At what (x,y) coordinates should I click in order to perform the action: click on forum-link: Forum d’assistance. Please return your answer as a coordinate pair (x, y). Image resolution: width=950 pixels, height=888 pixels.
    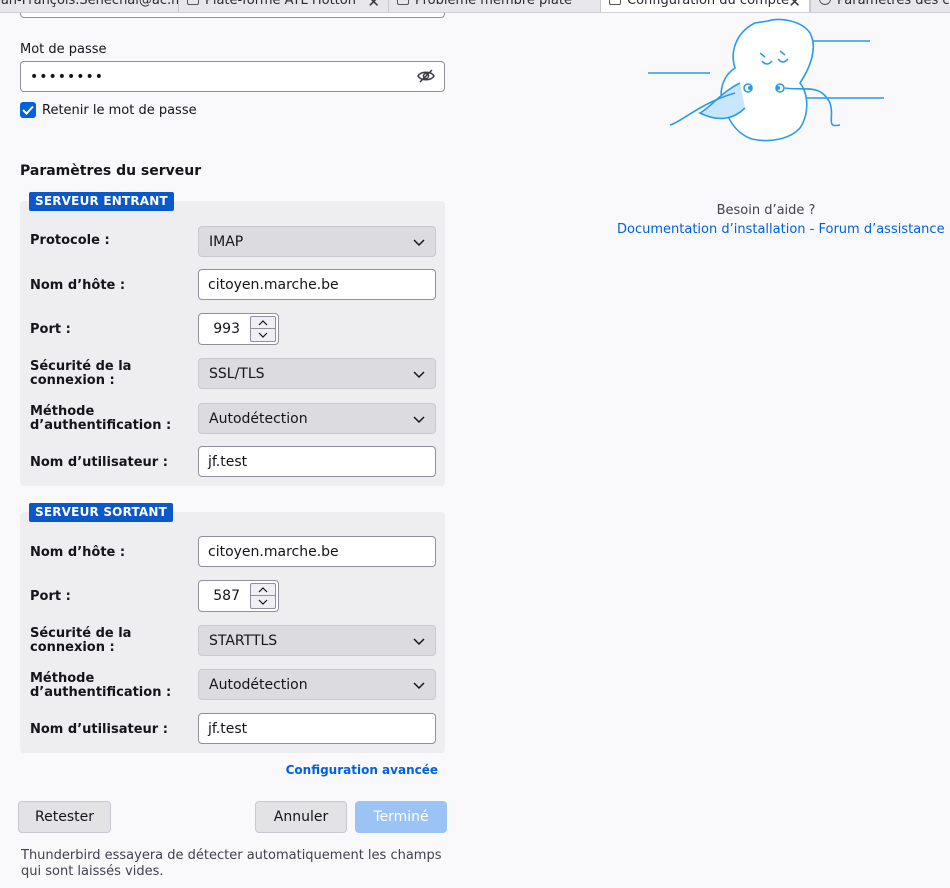
    Looking at the image, I should click on (881, 229).